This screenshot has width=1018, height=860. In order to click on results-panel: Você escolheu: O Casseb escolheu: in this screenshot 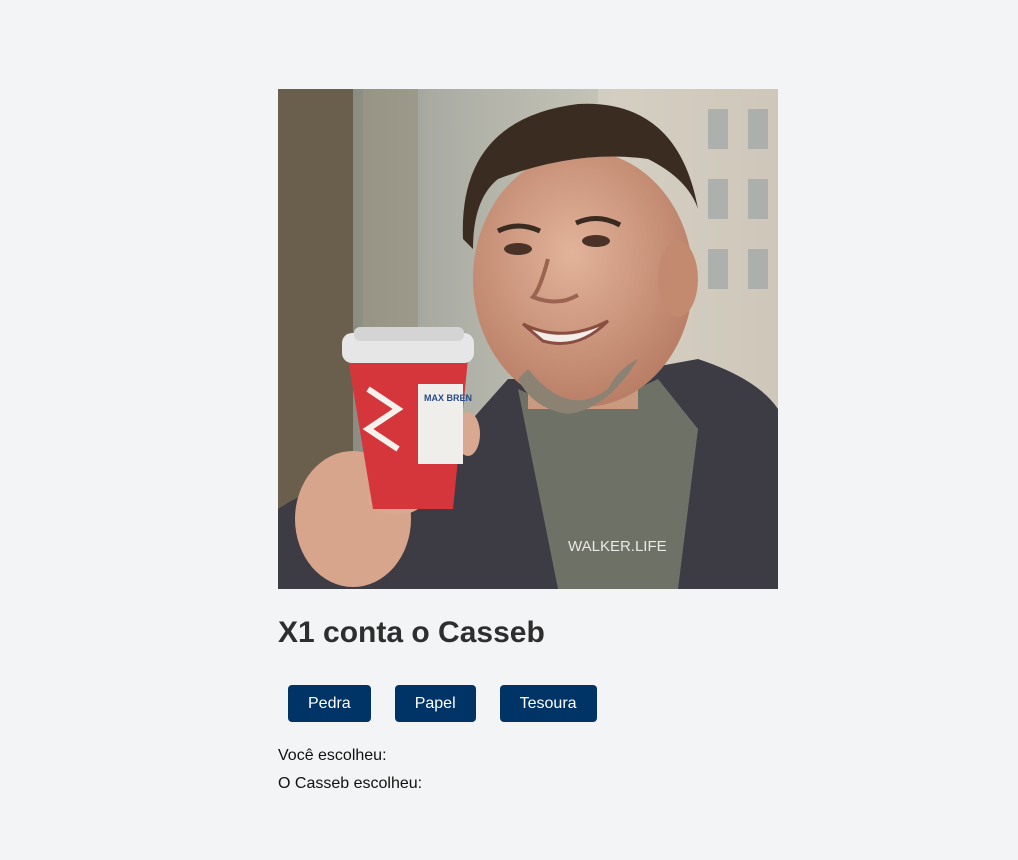, I will do `click(528, 770)`.